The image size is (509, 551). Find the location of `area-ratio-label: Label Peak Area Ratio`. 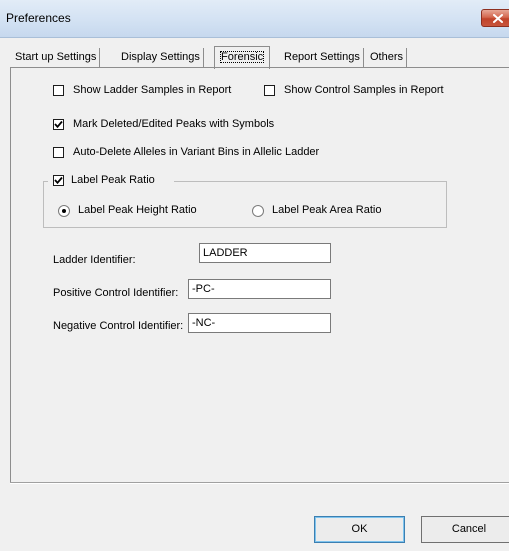

area-ratio-label: Label Peak Area Ratio is located at coordinates (327, 210).